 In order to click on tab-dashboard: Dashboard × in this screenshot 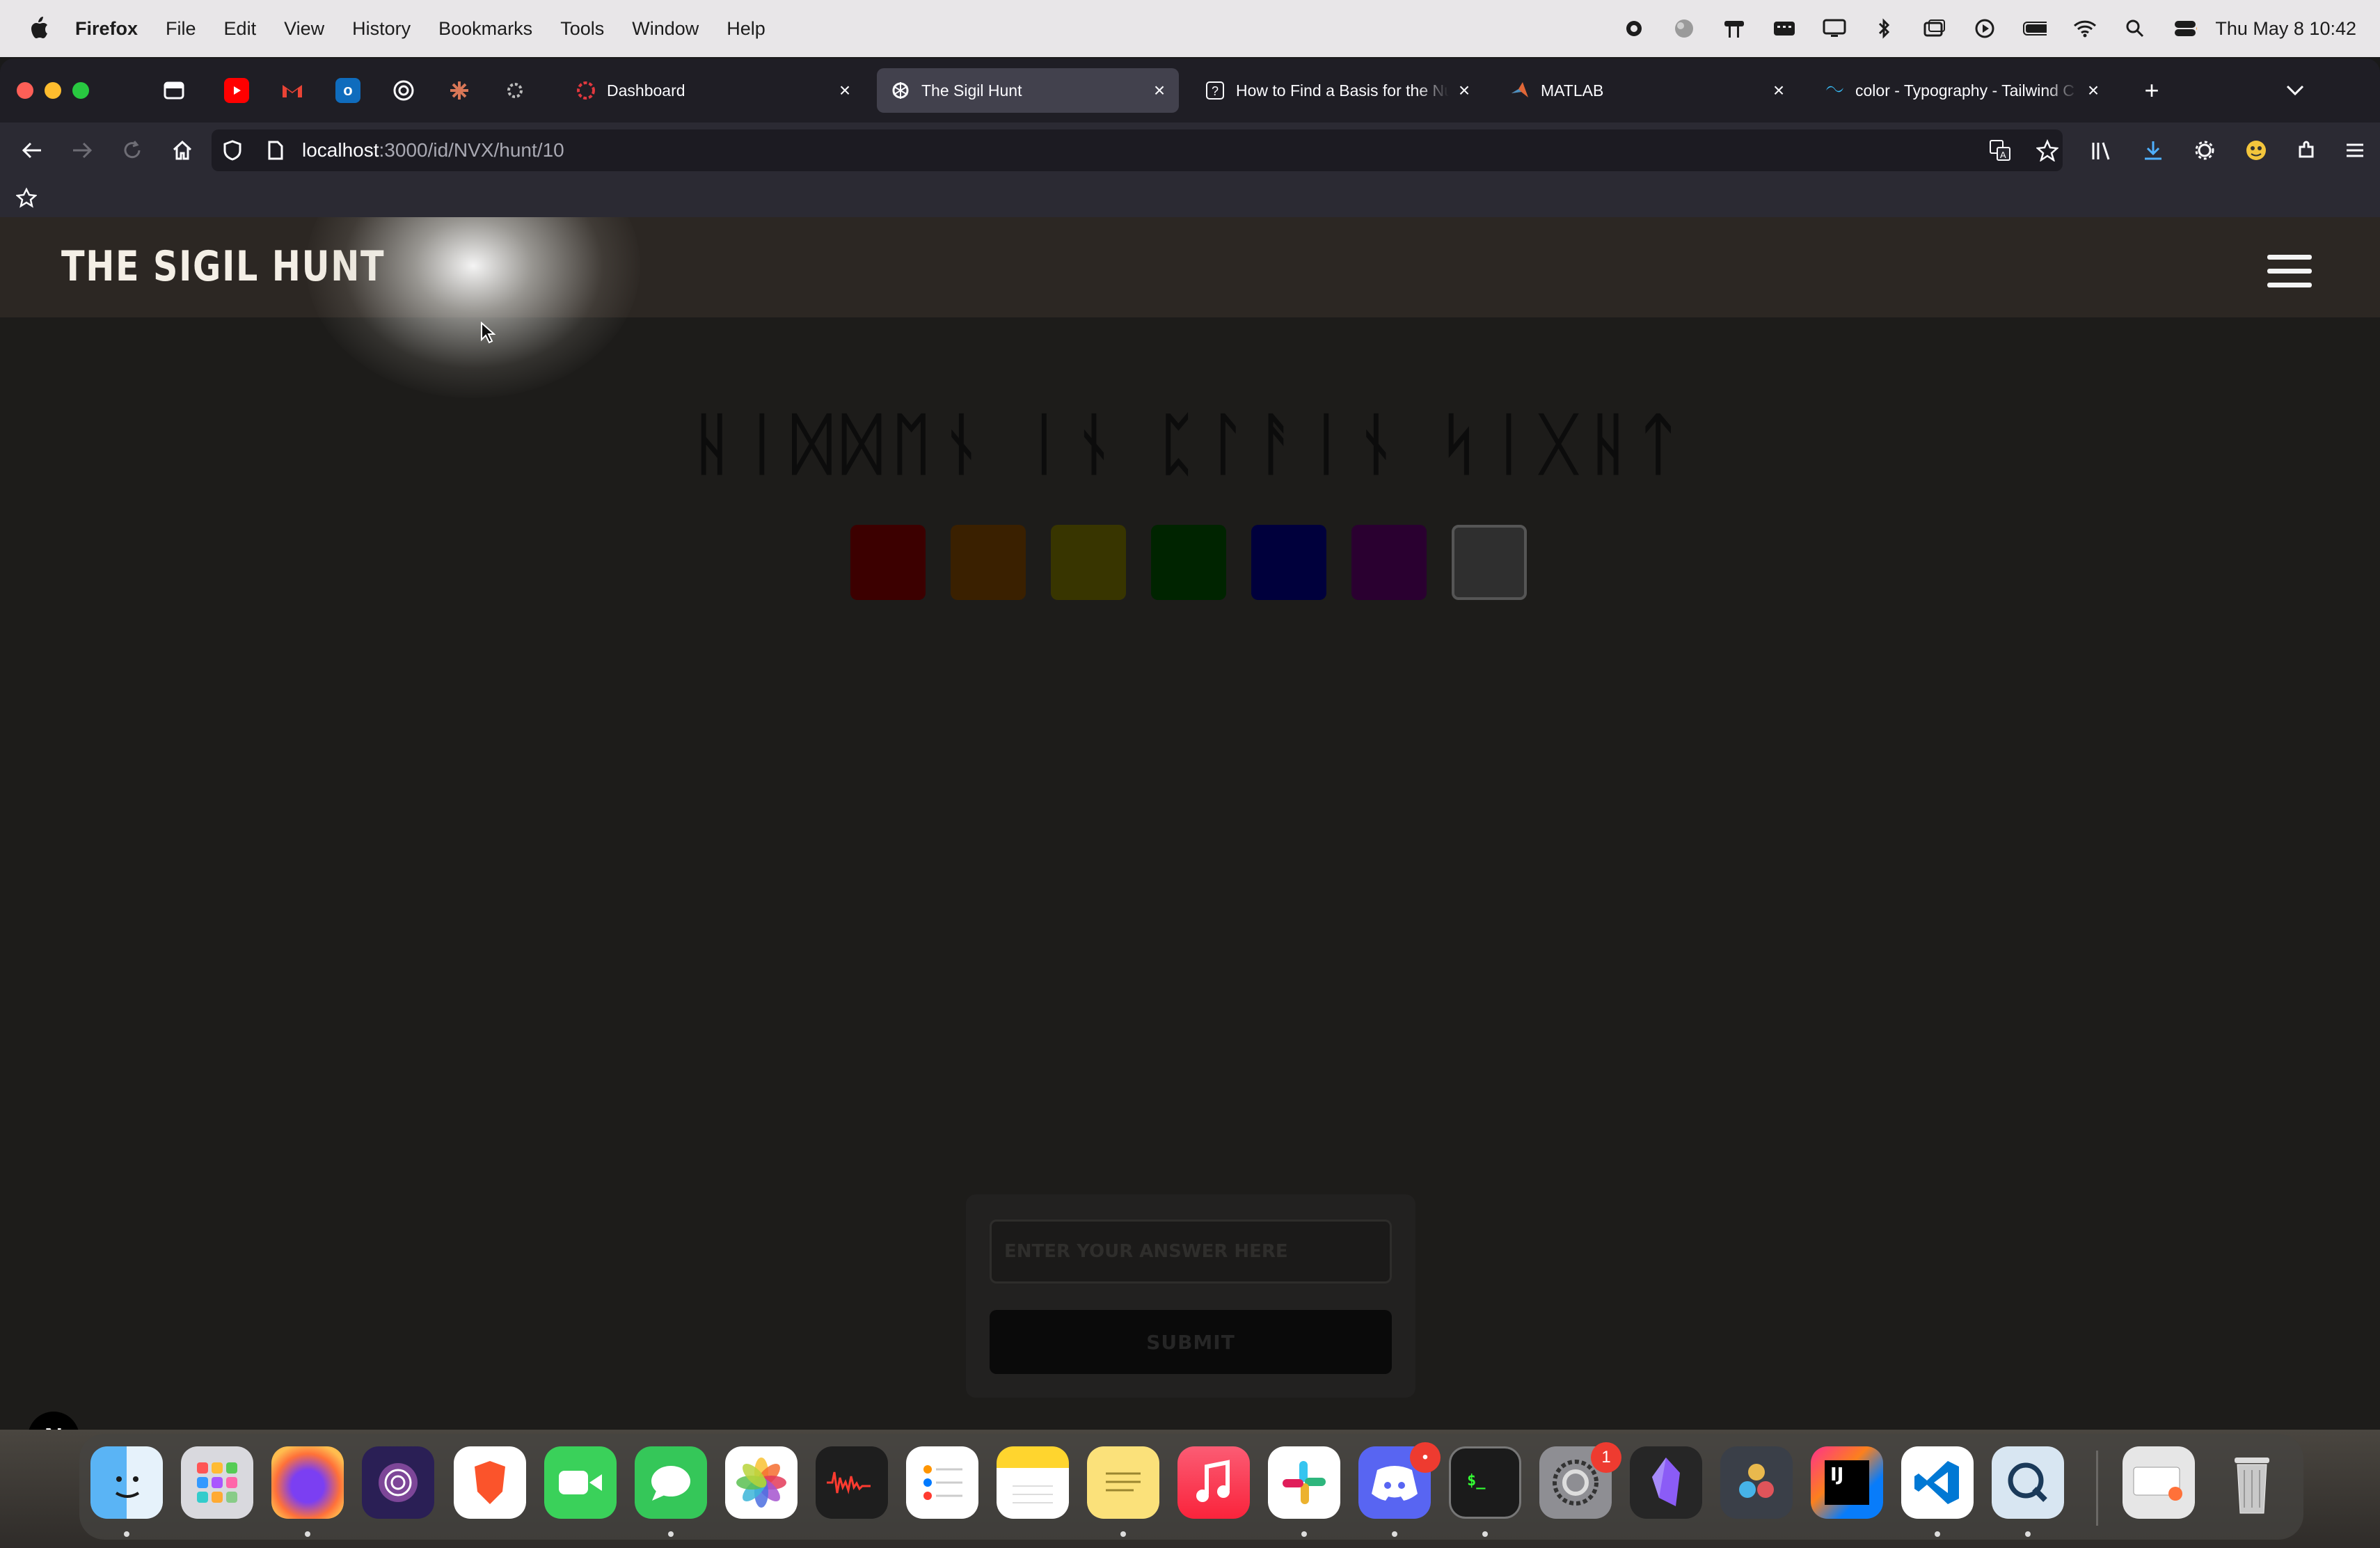, I will do `click(713, 90)`.